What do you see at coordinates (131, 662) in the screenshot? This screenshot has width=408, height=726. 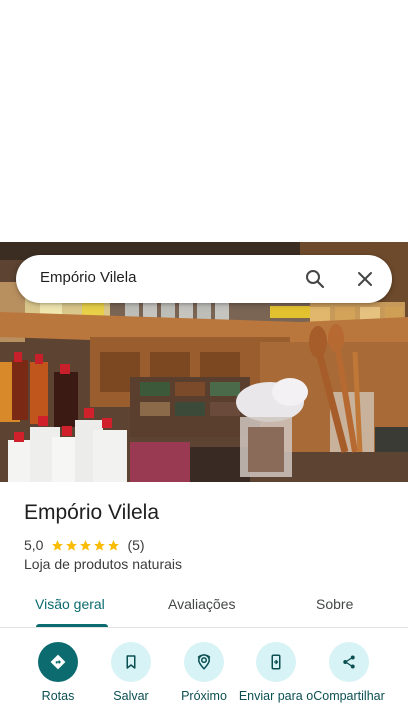 I see `bookmark-icon` at bounding box center [131, 662].